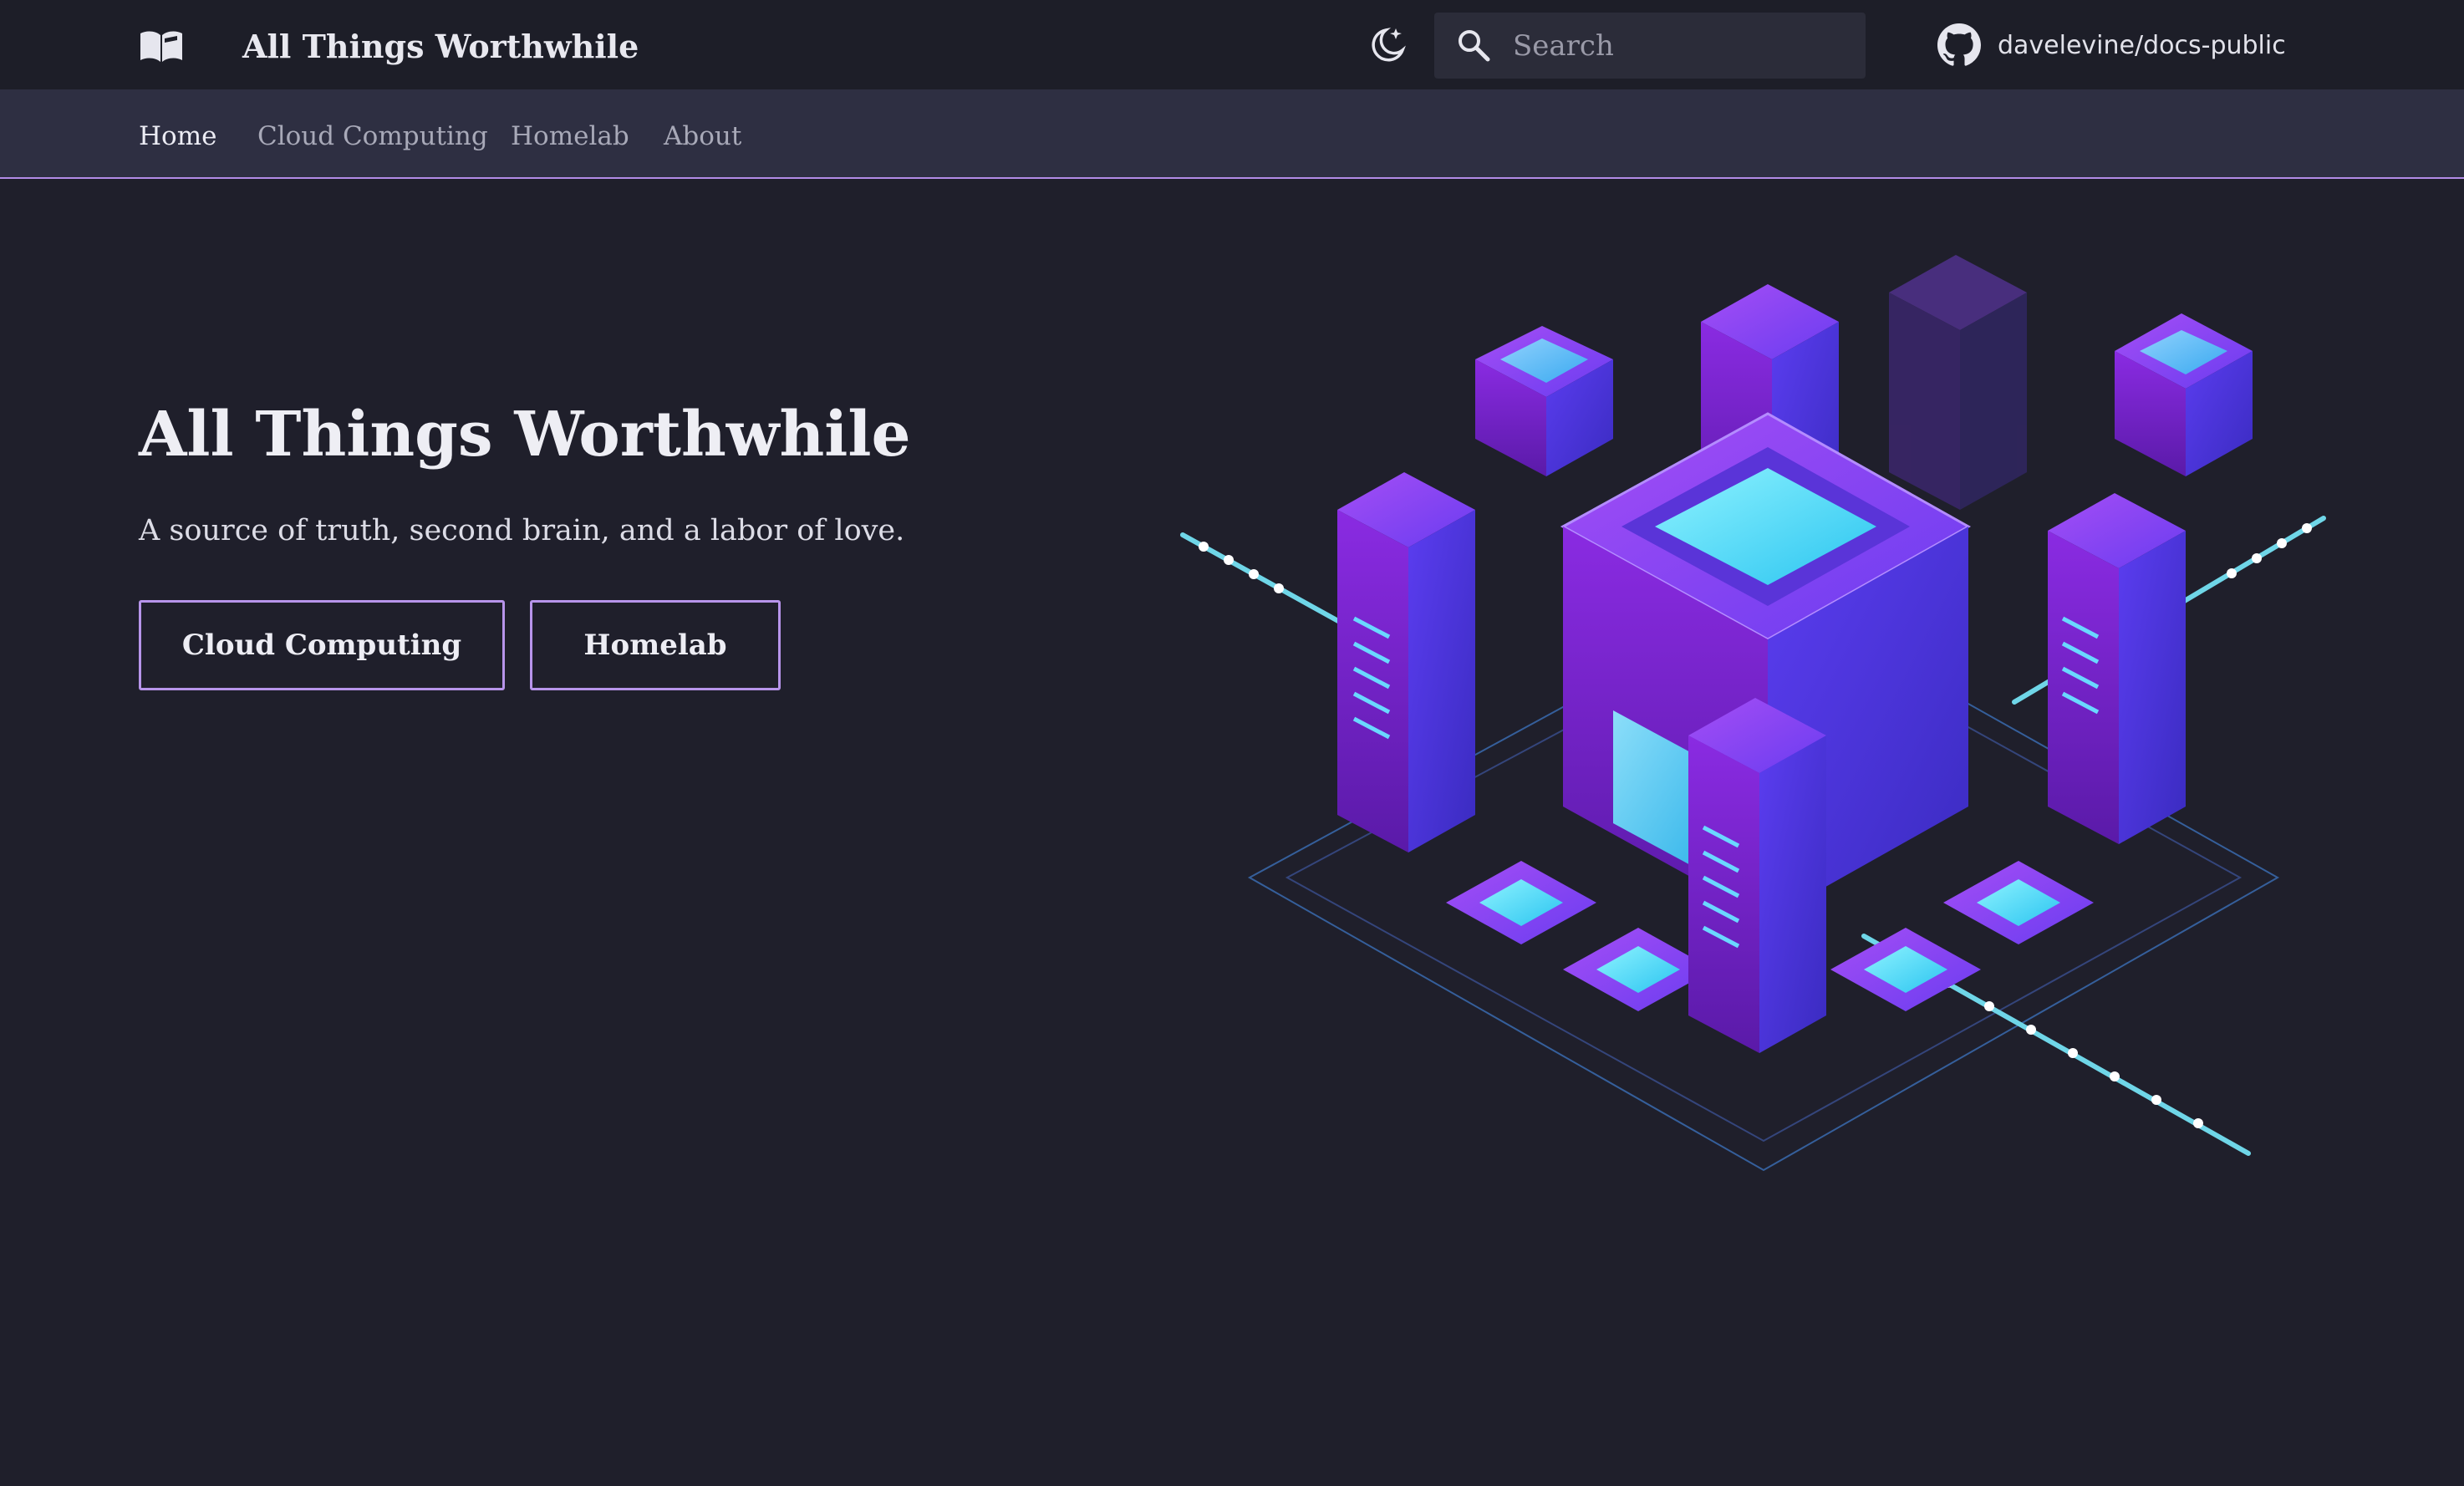 The height and width of the screenshot is (1486, 2464). I want to click on moon-stars-icon, so click(1387, 45).